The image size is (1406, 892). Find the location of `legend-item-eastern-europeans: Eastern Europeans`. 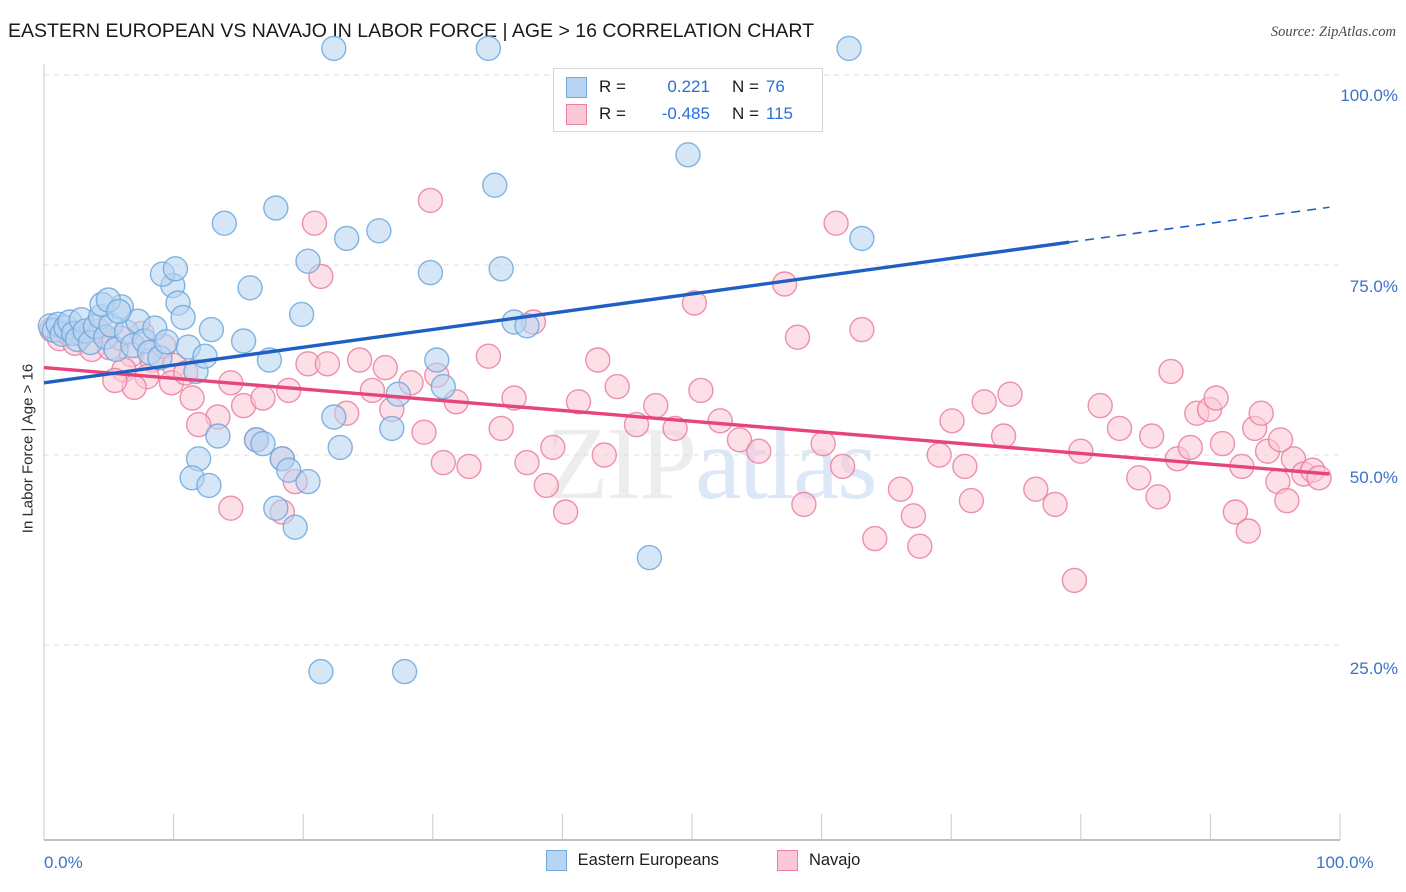

legend-item-eastern-europeans: Eastern Europeans is located at coordinates (632, 860).